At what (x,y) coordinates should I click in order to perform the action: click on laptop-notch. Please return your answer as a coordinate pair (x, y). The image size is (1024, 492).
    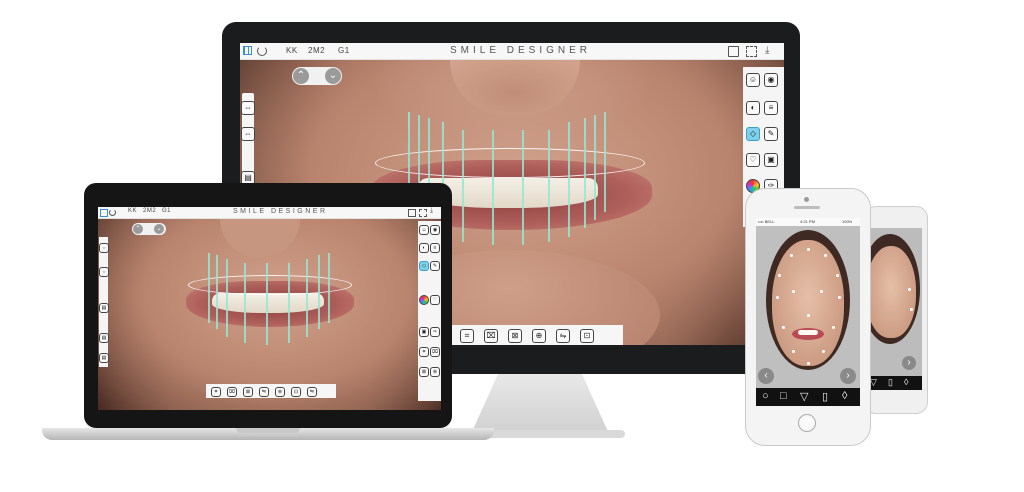
    Looking at the image, I should click on (268, 430).